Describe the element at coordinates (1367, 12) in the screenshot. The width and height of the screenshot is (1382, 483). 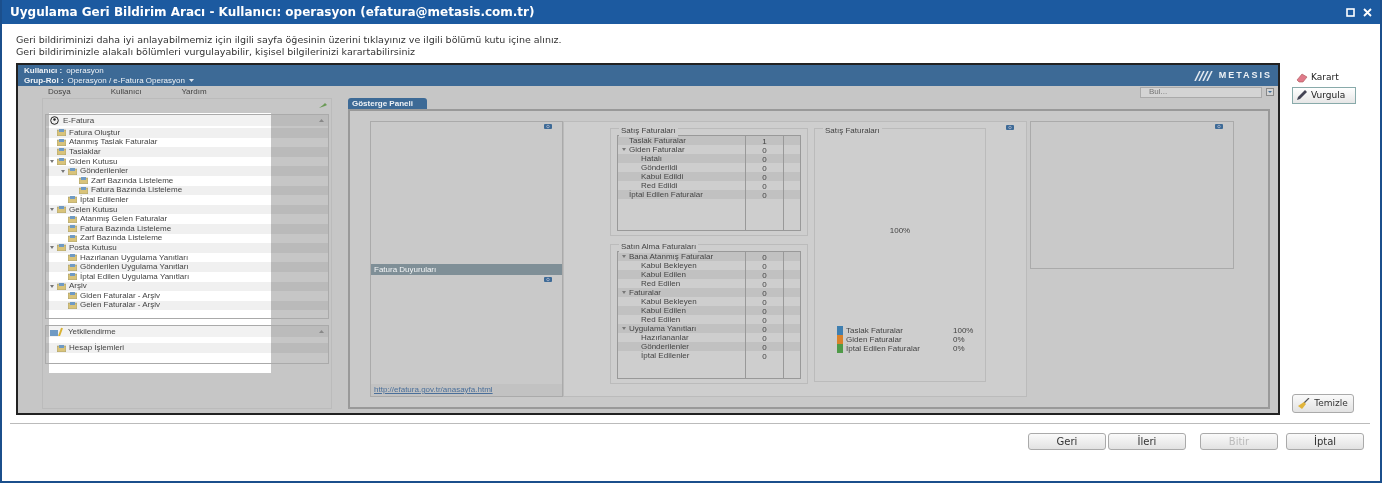
I see `close-icon` at that location.